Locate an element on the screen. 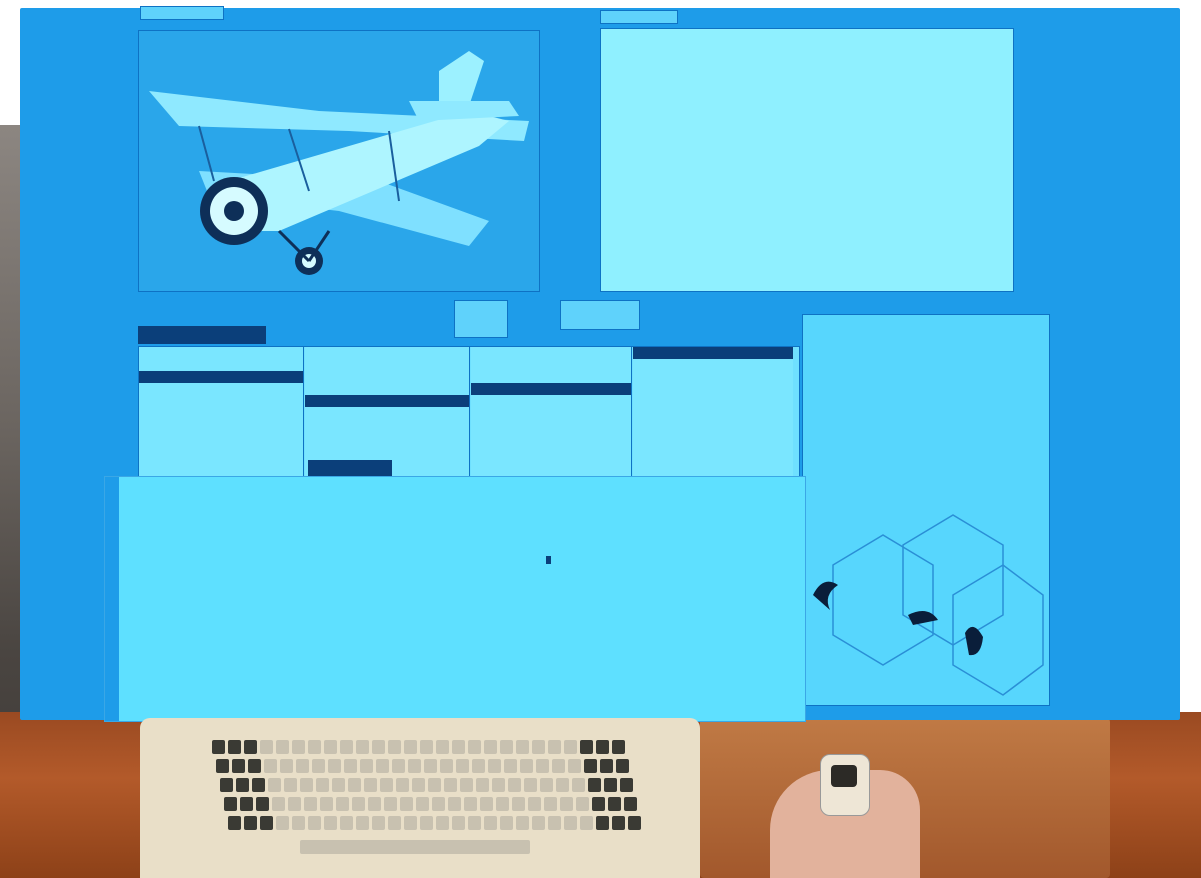  document-window is located at coordinates (807, 160).